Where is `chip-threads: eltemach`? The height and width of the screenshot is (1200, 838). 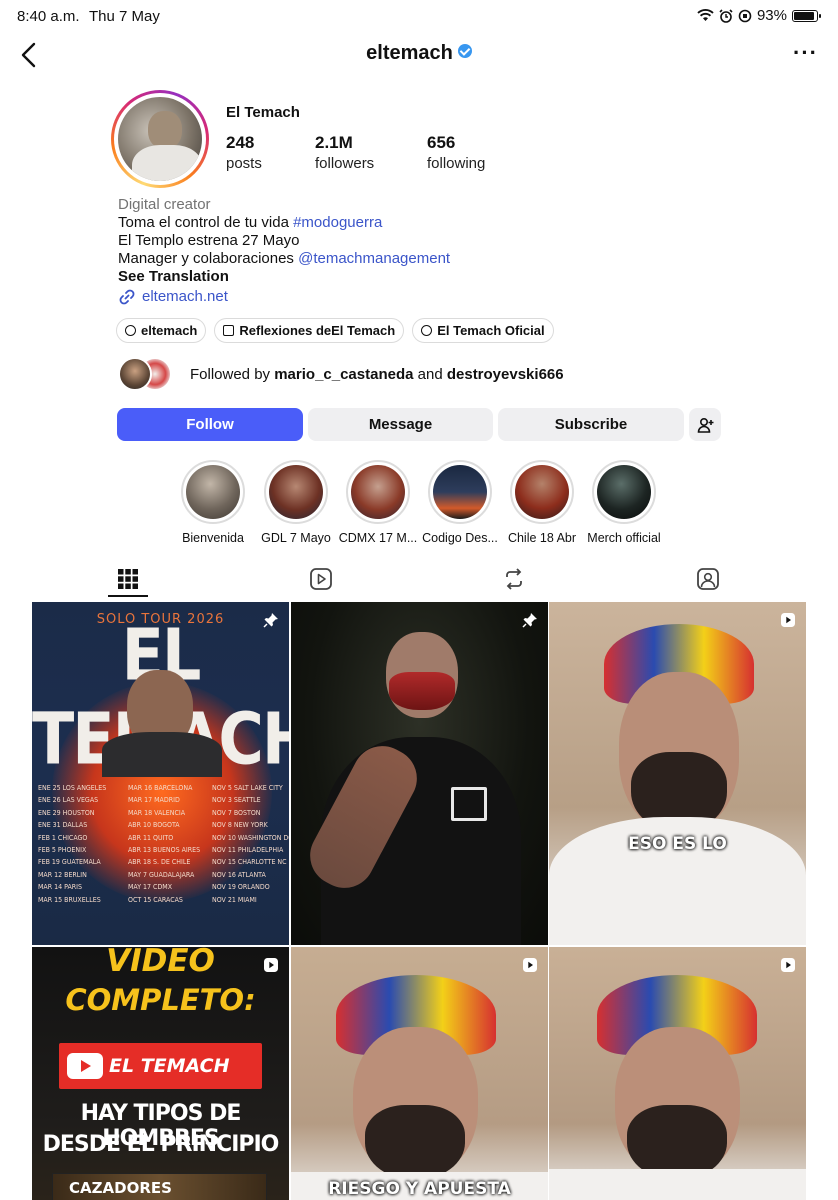
chip-threads: eltemach is located at coordinates (161, 330).